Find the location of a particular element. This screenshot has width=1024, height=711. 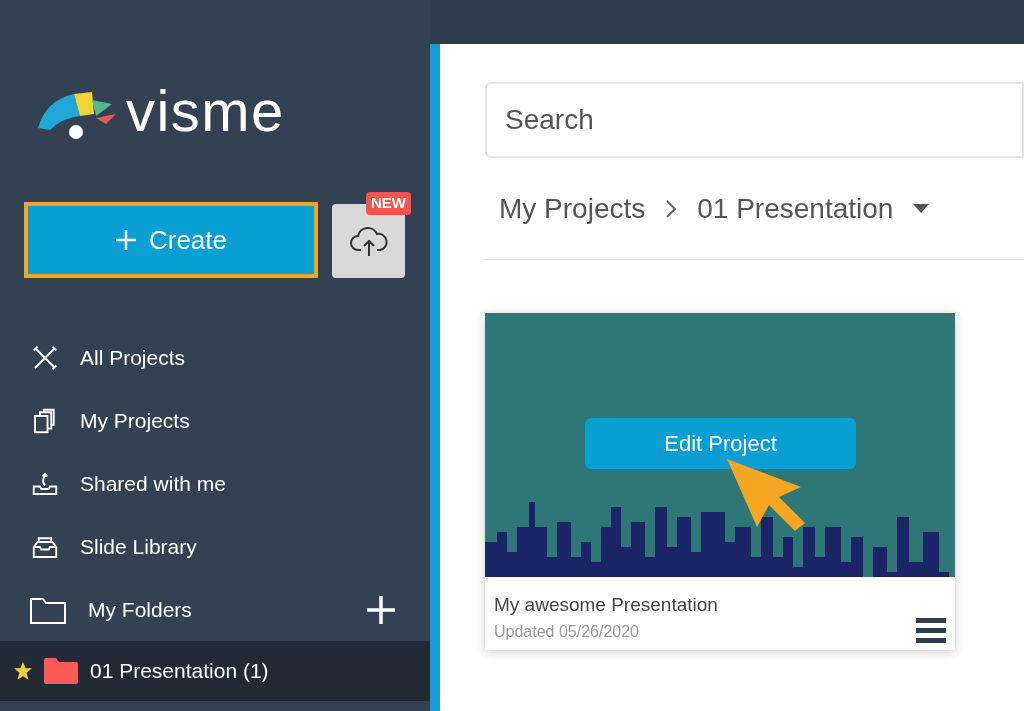

project-name: My awesome Presentation is located at coordinates (606, 605).